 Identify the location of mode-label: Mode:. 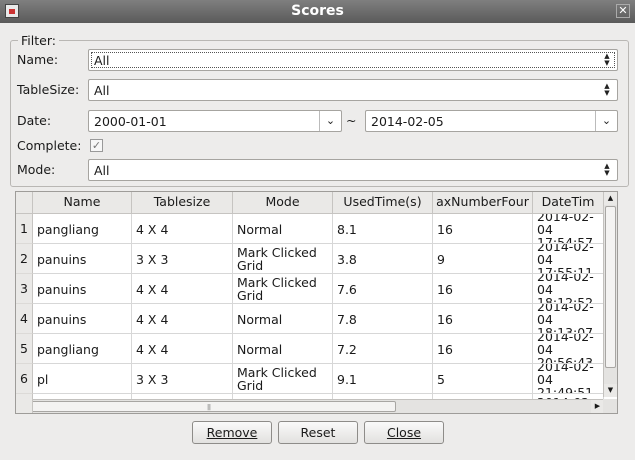
(36, 169).